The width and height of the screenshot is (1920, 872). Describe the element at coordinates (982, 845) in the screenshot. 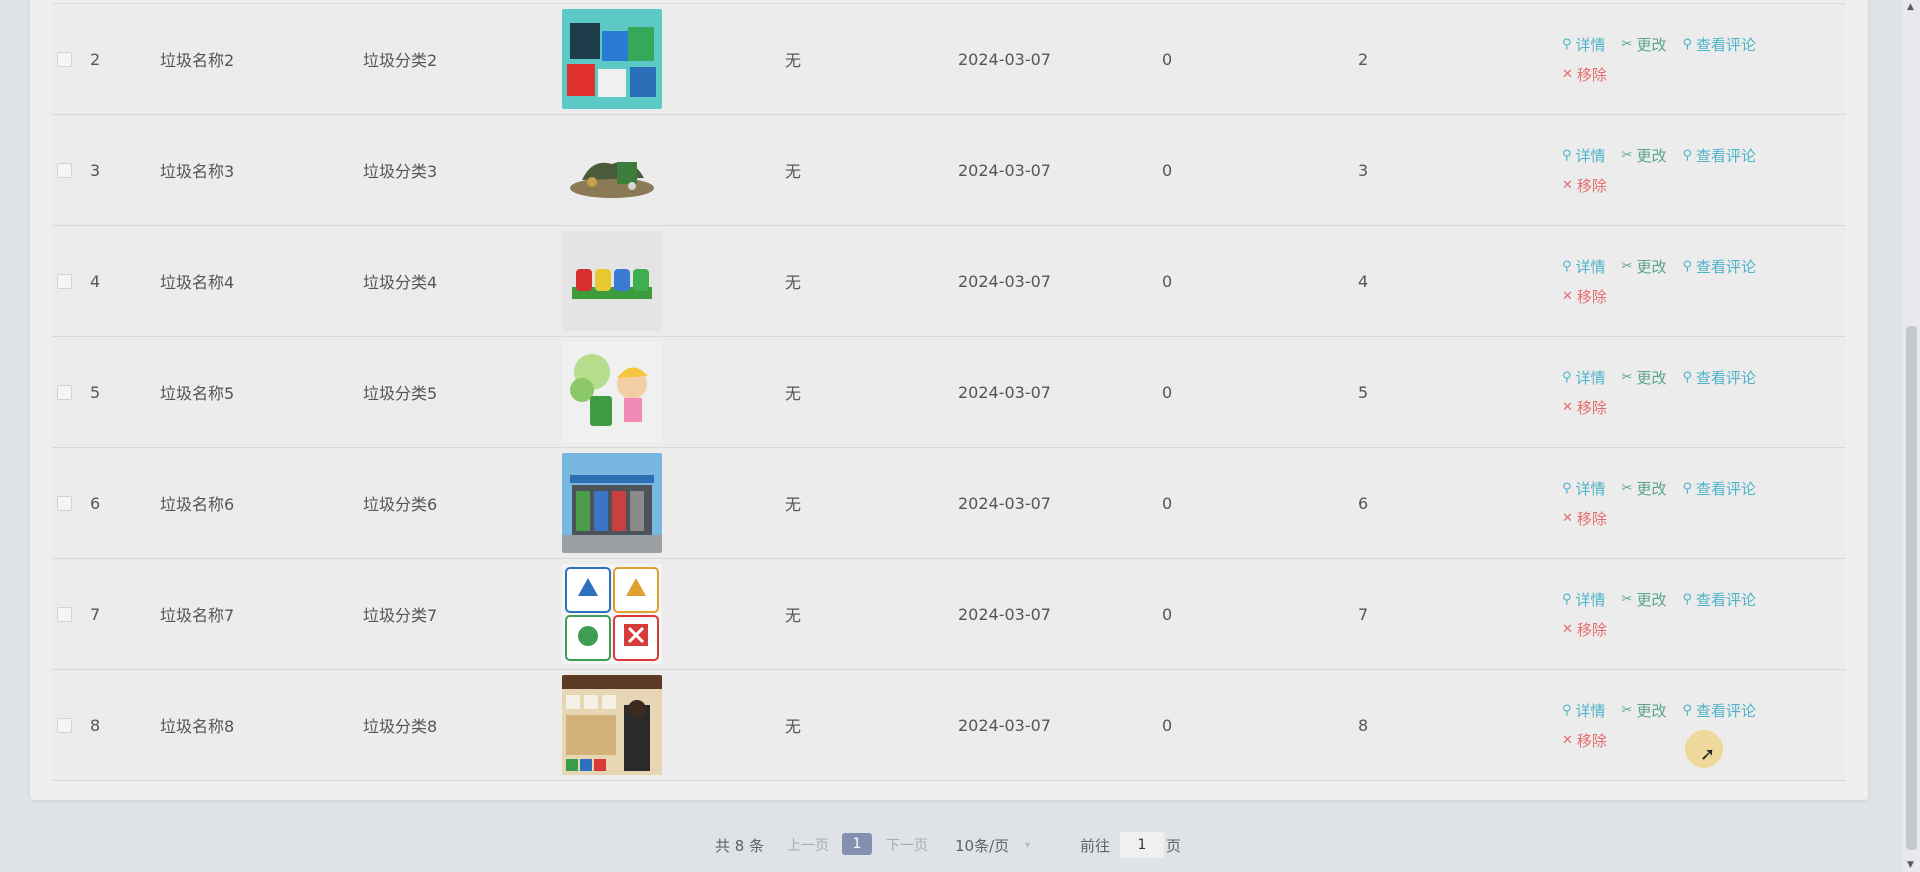

I see `page-size-select: 10条/页` at that location.